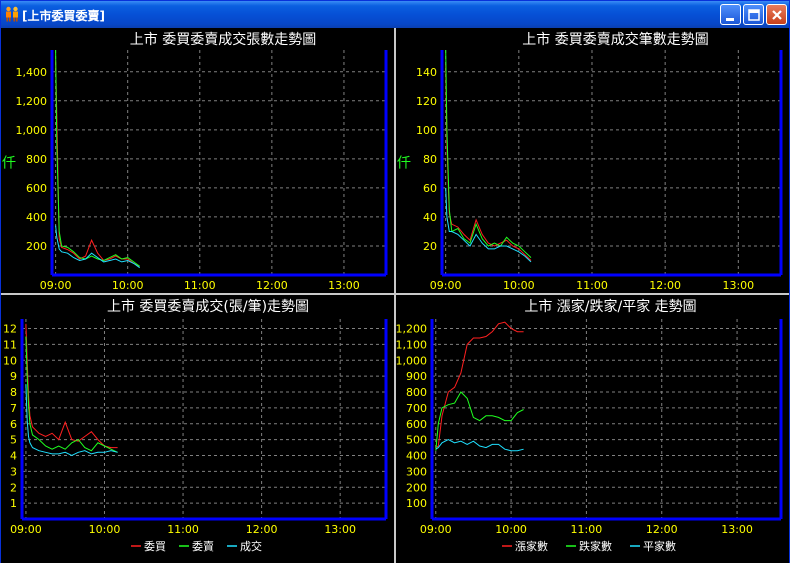 The image size is (790, 563). Describe the element at coordinates (430, 188) in the screenshot. I see `y-tick-label: 60` at that location.